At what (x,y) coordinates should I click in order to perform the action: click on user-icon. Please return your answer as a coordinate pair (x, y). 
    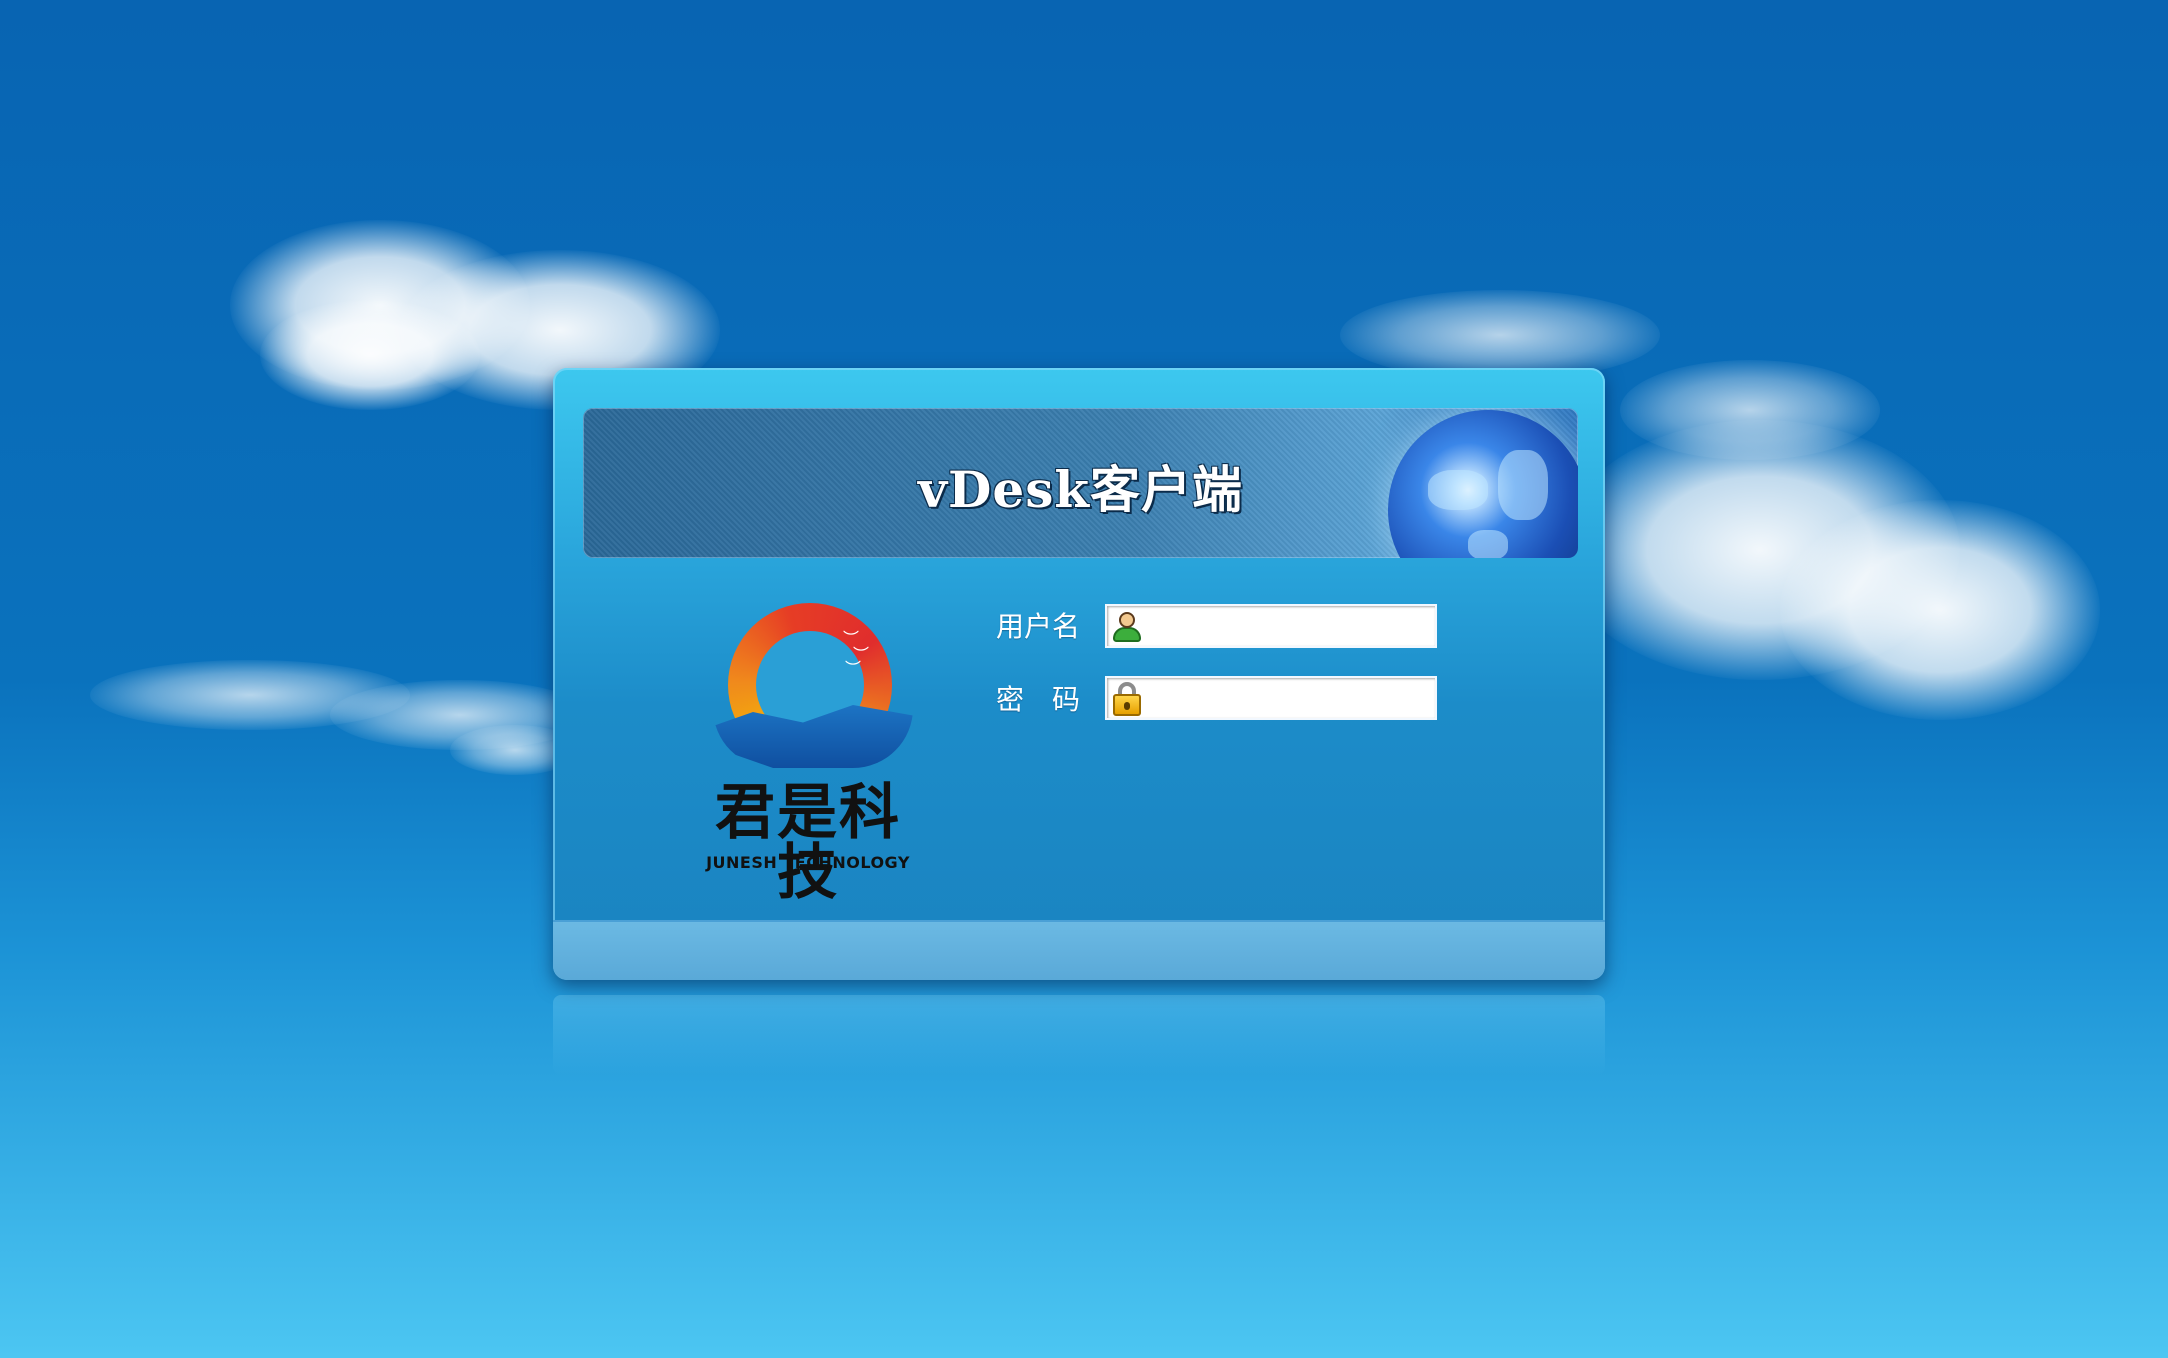
    Looking at the image, I should click on (1127, 626).